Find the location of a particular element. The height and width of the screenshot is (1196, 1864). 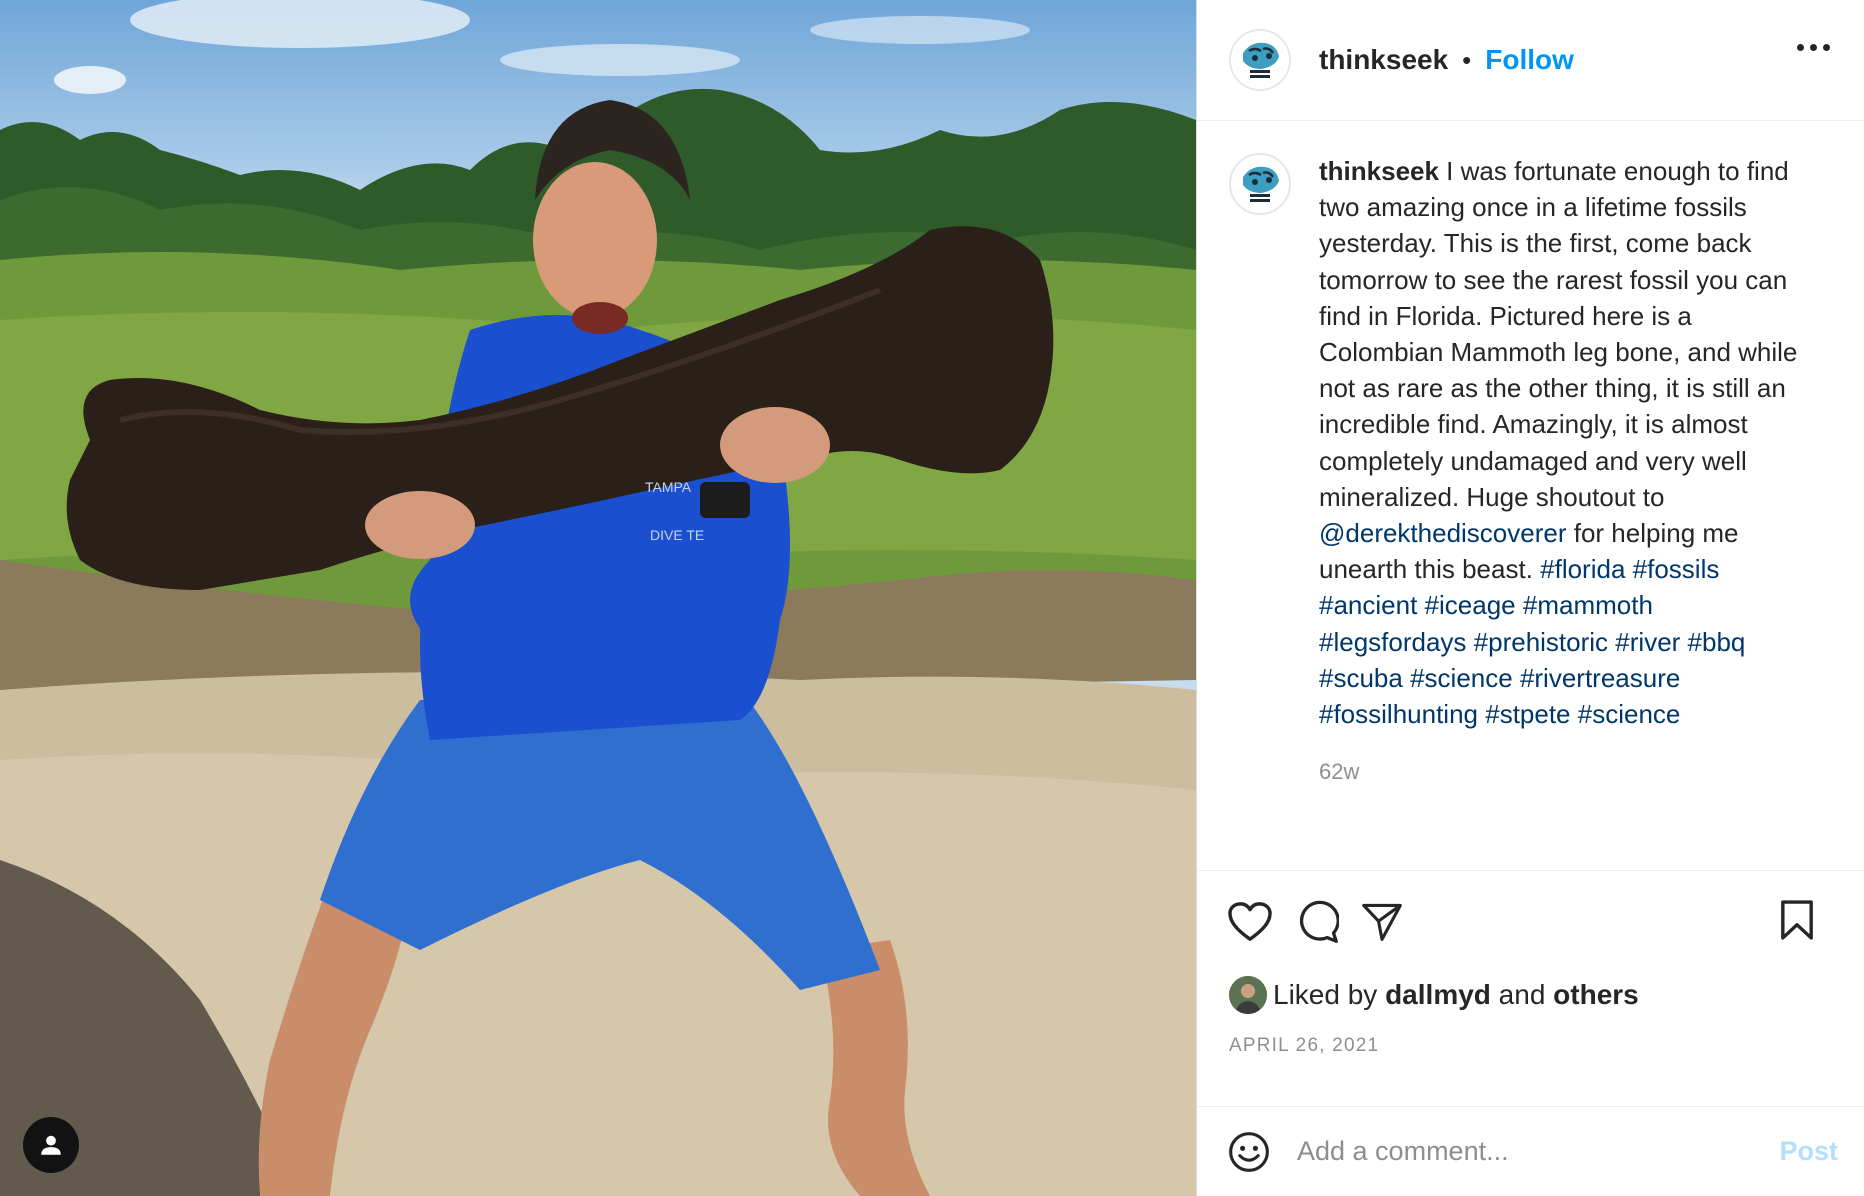

save-button is located at coordinates (1797, 920).